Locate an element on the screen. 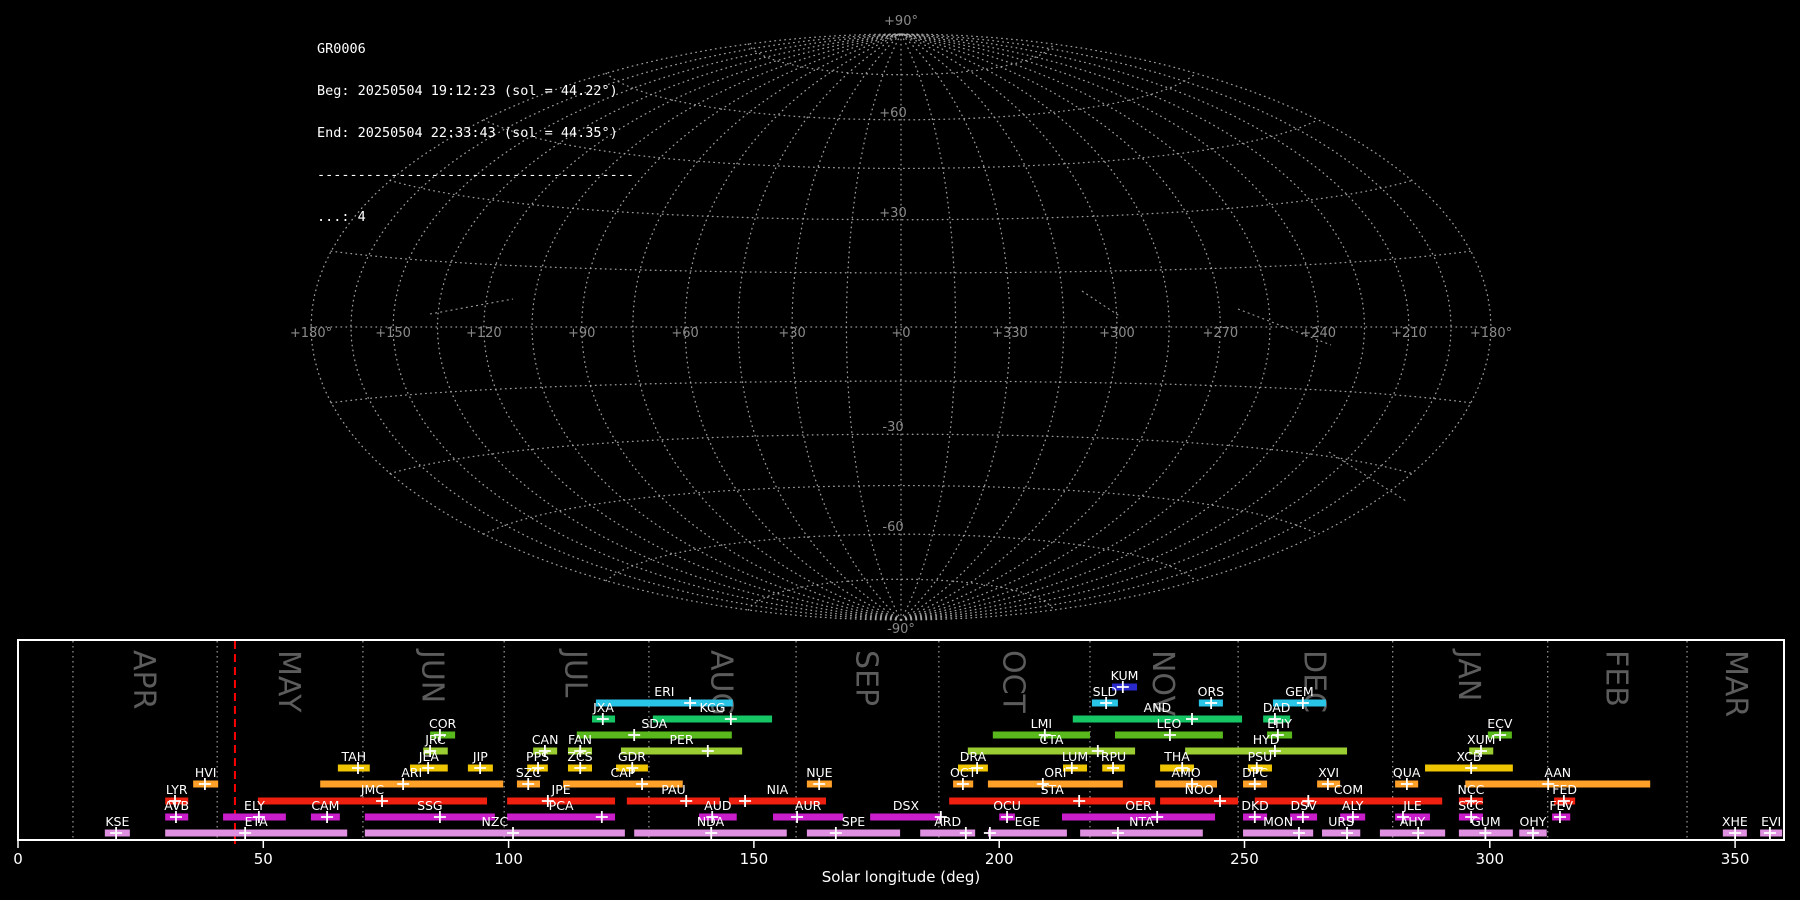 The height and width of the screenshot is (900, 1800). shower-label-JRC: JRC is located at coordinates (435, 739).